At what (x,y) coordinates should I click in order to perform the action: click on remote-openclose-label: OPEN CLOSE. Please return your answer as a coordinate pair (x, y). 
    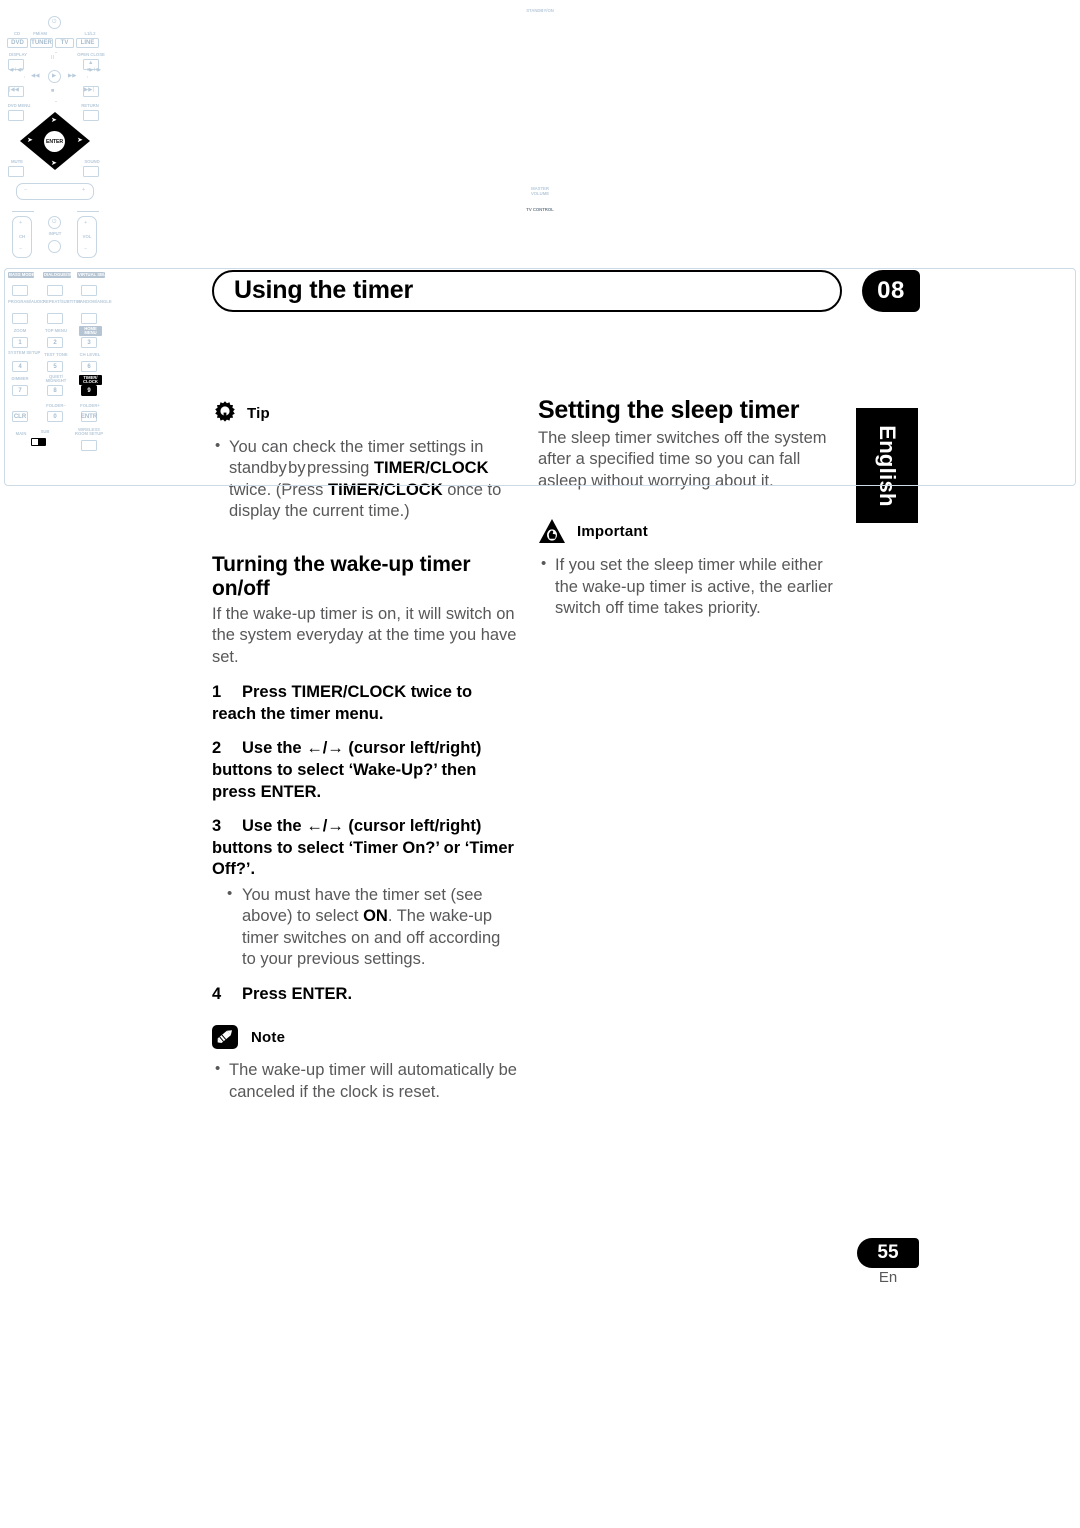
    Looking at the image, I should click on (91, 54).